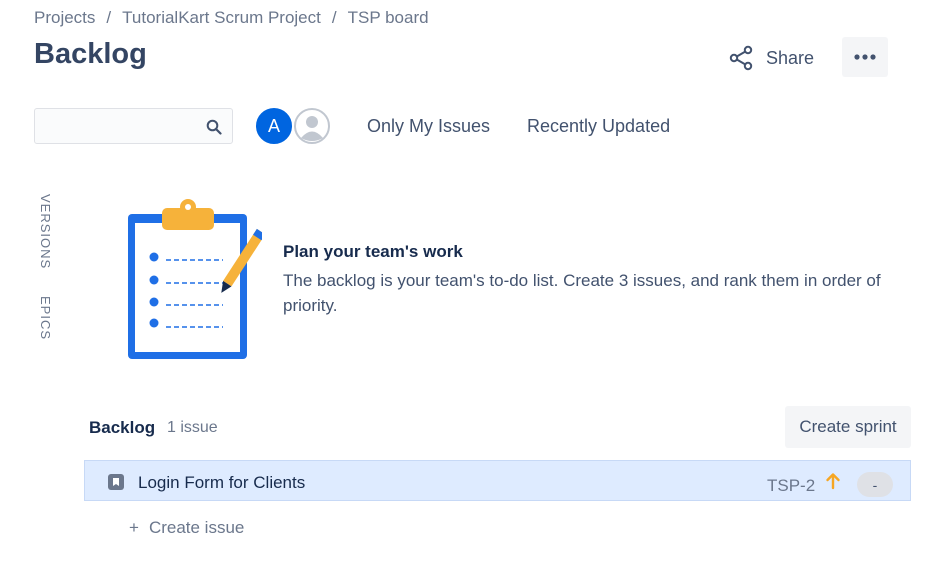  I want to click on breadcrumb-projects: Projects, so click(64, 17).